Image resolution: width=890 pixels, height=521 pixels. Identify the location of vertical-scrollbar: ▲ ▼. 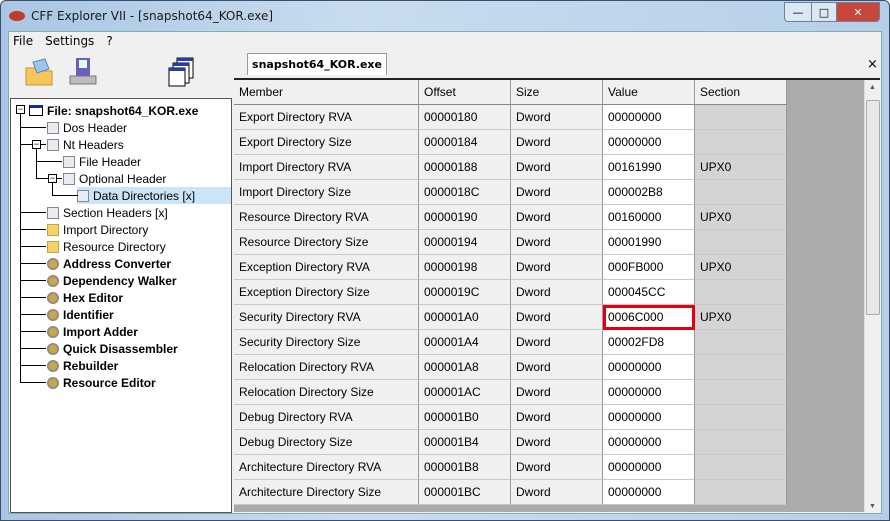
(872, 296).